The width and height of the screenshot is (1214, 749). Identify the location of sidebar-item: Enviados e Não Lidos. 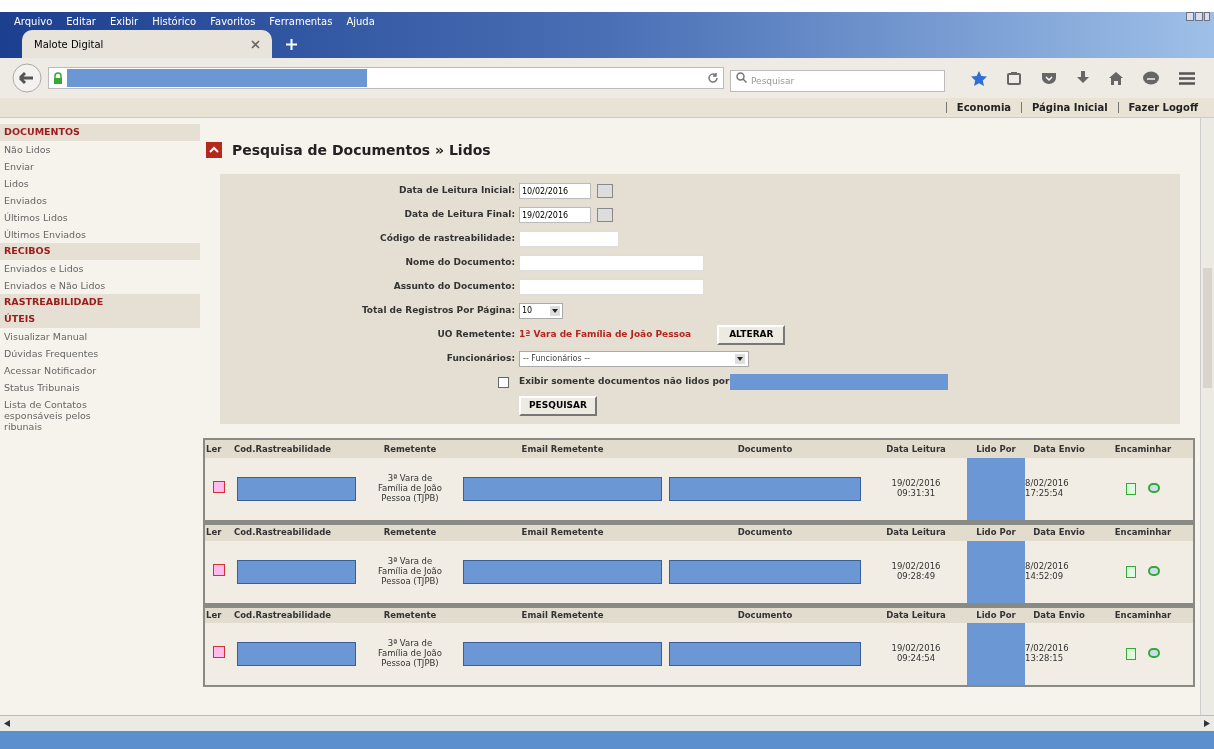
(100, 285).